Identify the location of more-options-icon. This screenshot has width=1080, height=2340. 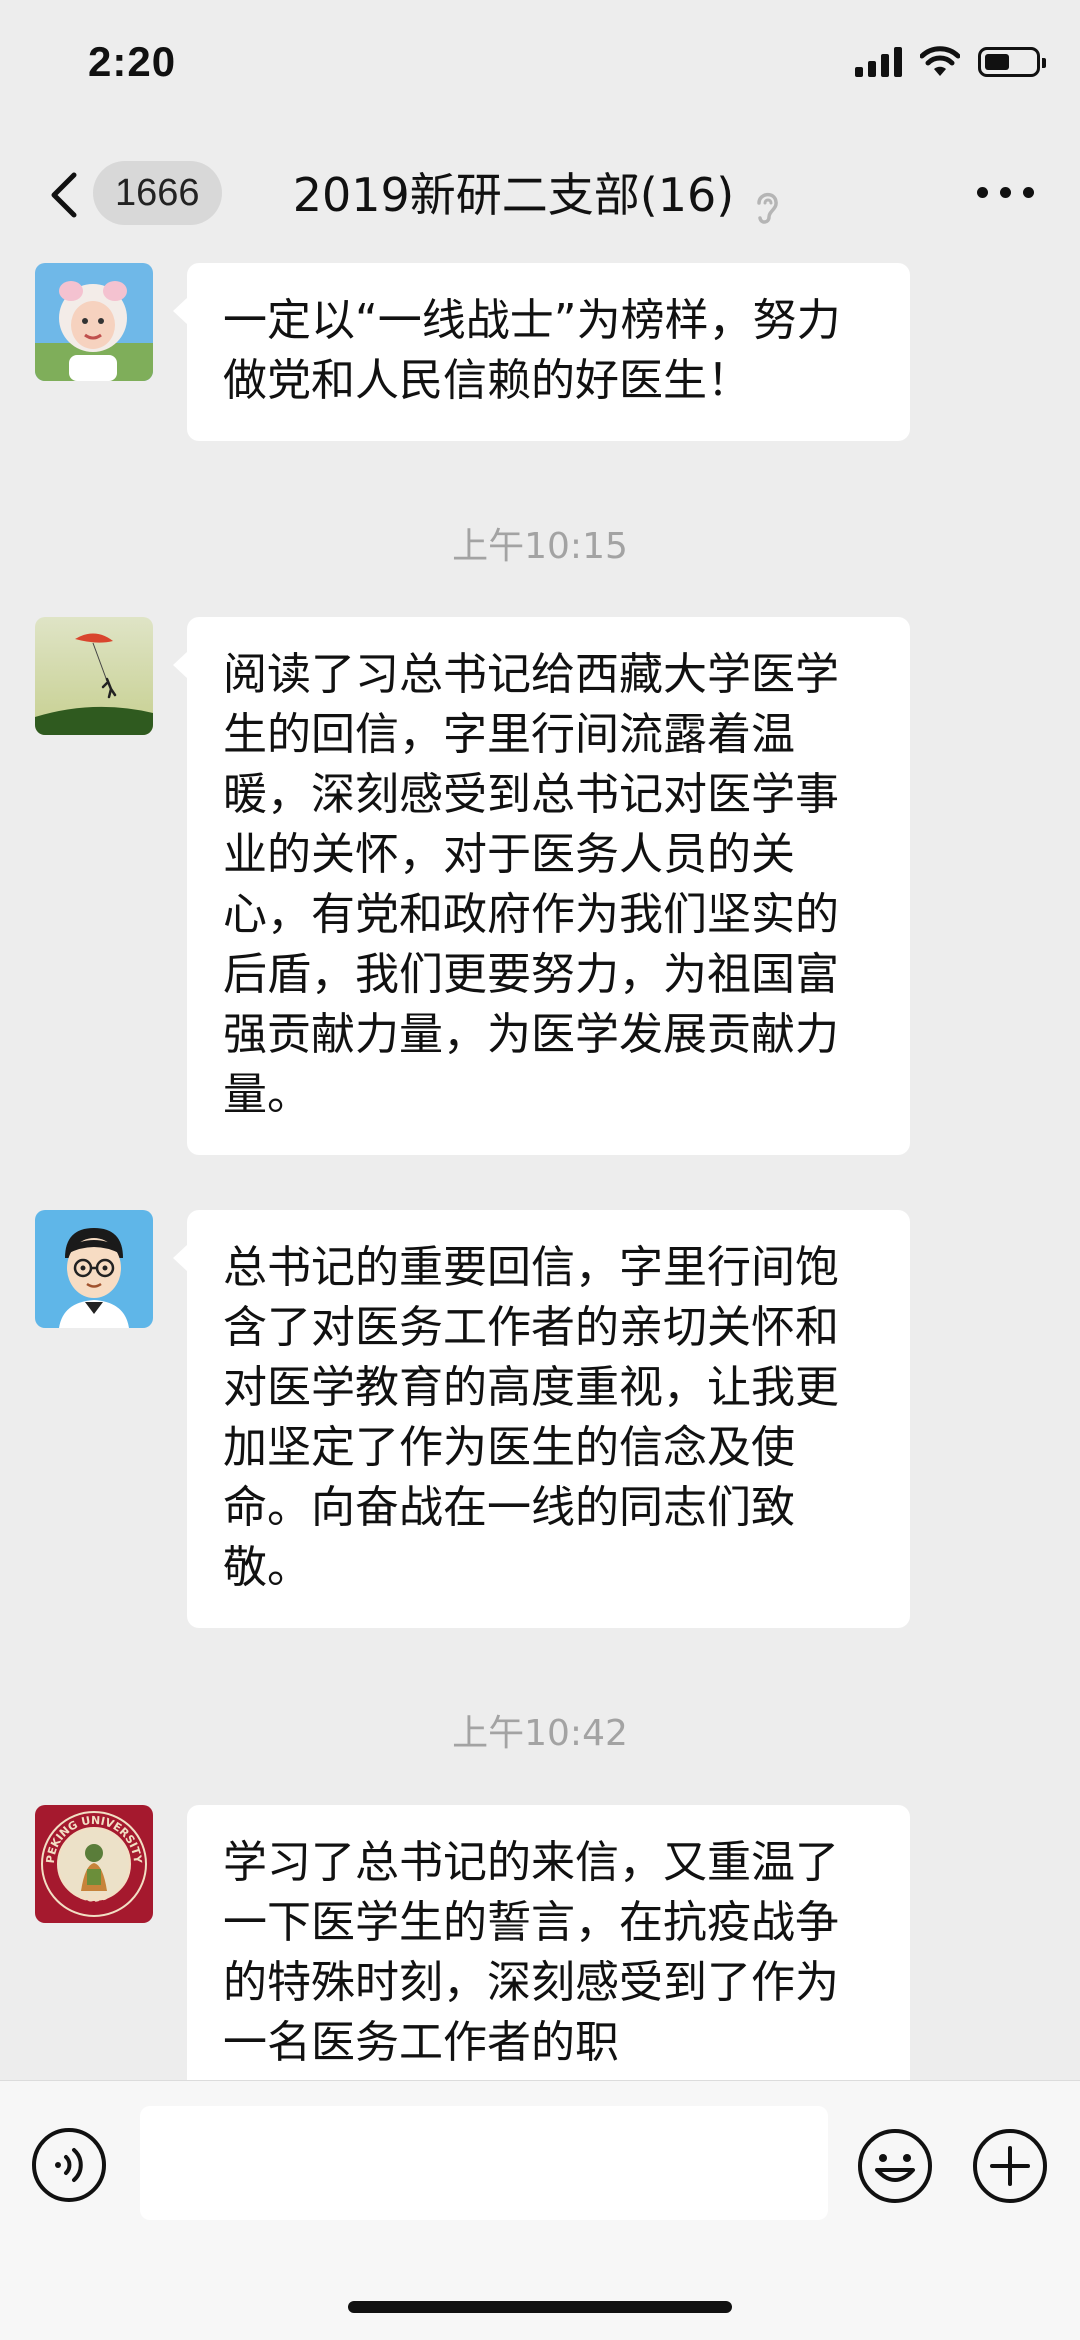
(1005, 192).